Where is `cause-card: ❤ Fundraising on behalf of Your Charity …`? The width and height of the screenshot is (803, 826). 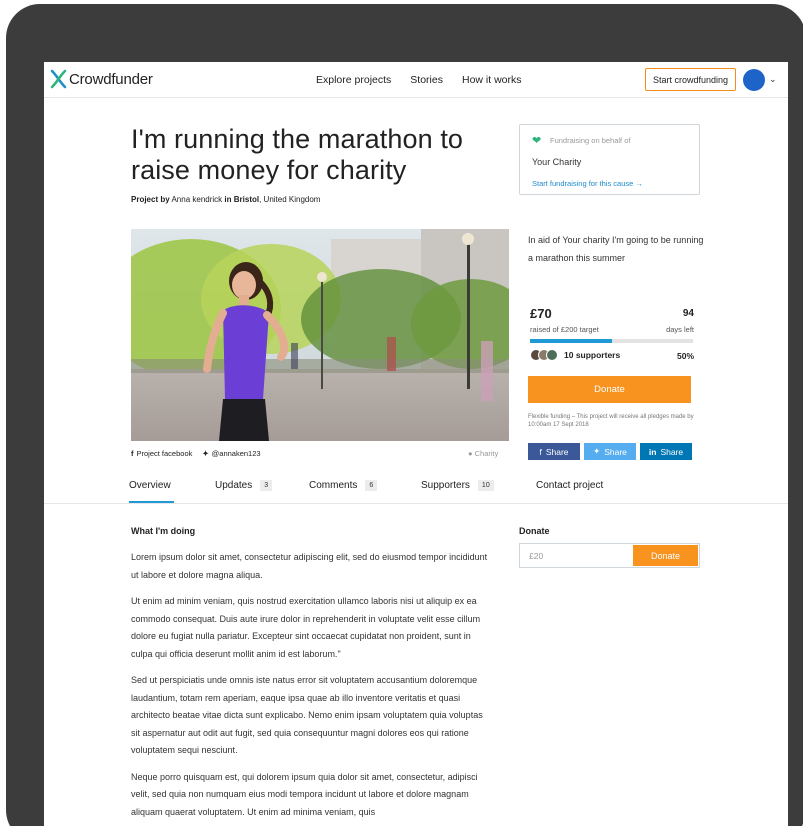
cause-card: ❤ Fundraising on behalf of Your Charity … is located at coordinates (609, 159).